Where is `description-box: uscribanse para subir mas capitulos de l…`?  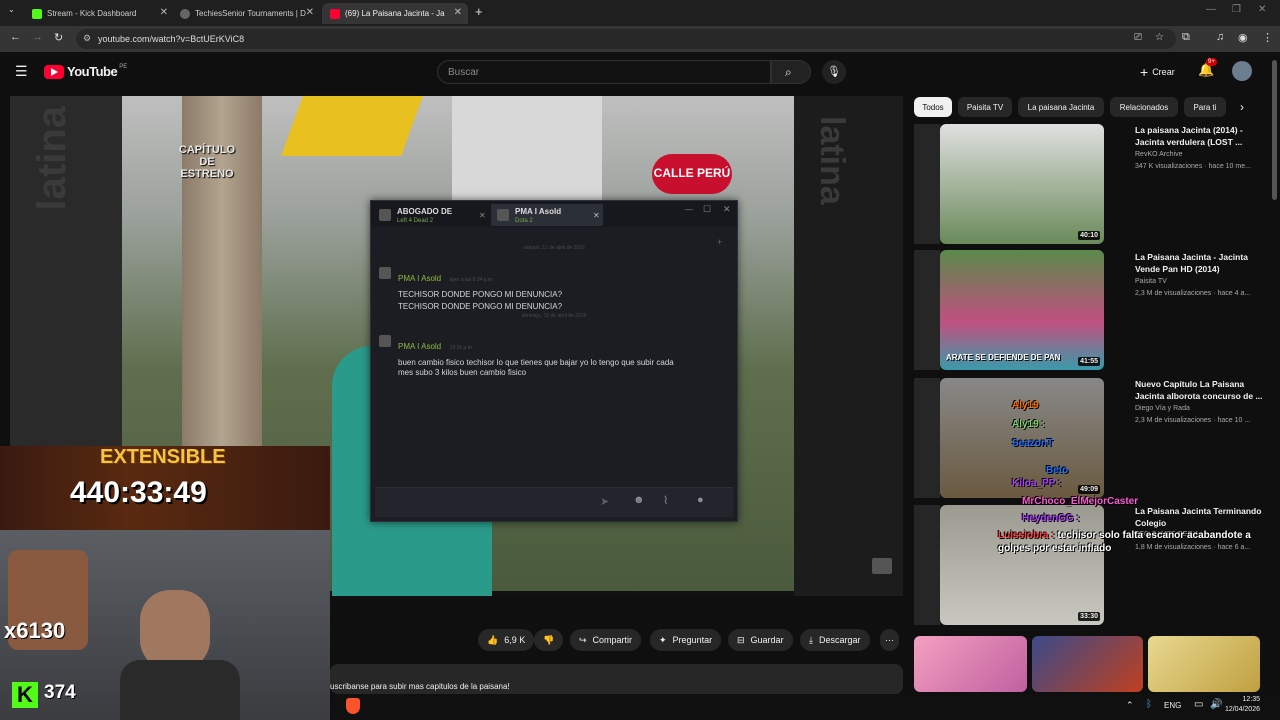 description-box: uscribanse para subir mas capitulos de l… is located at coordinates (616, 679).